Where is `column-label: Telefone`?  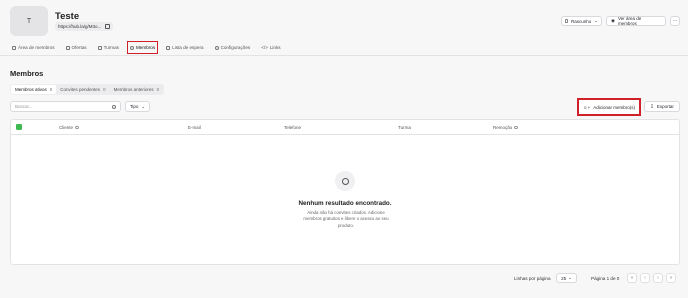 column-label: Telefone is located at coordinates (293, 127).